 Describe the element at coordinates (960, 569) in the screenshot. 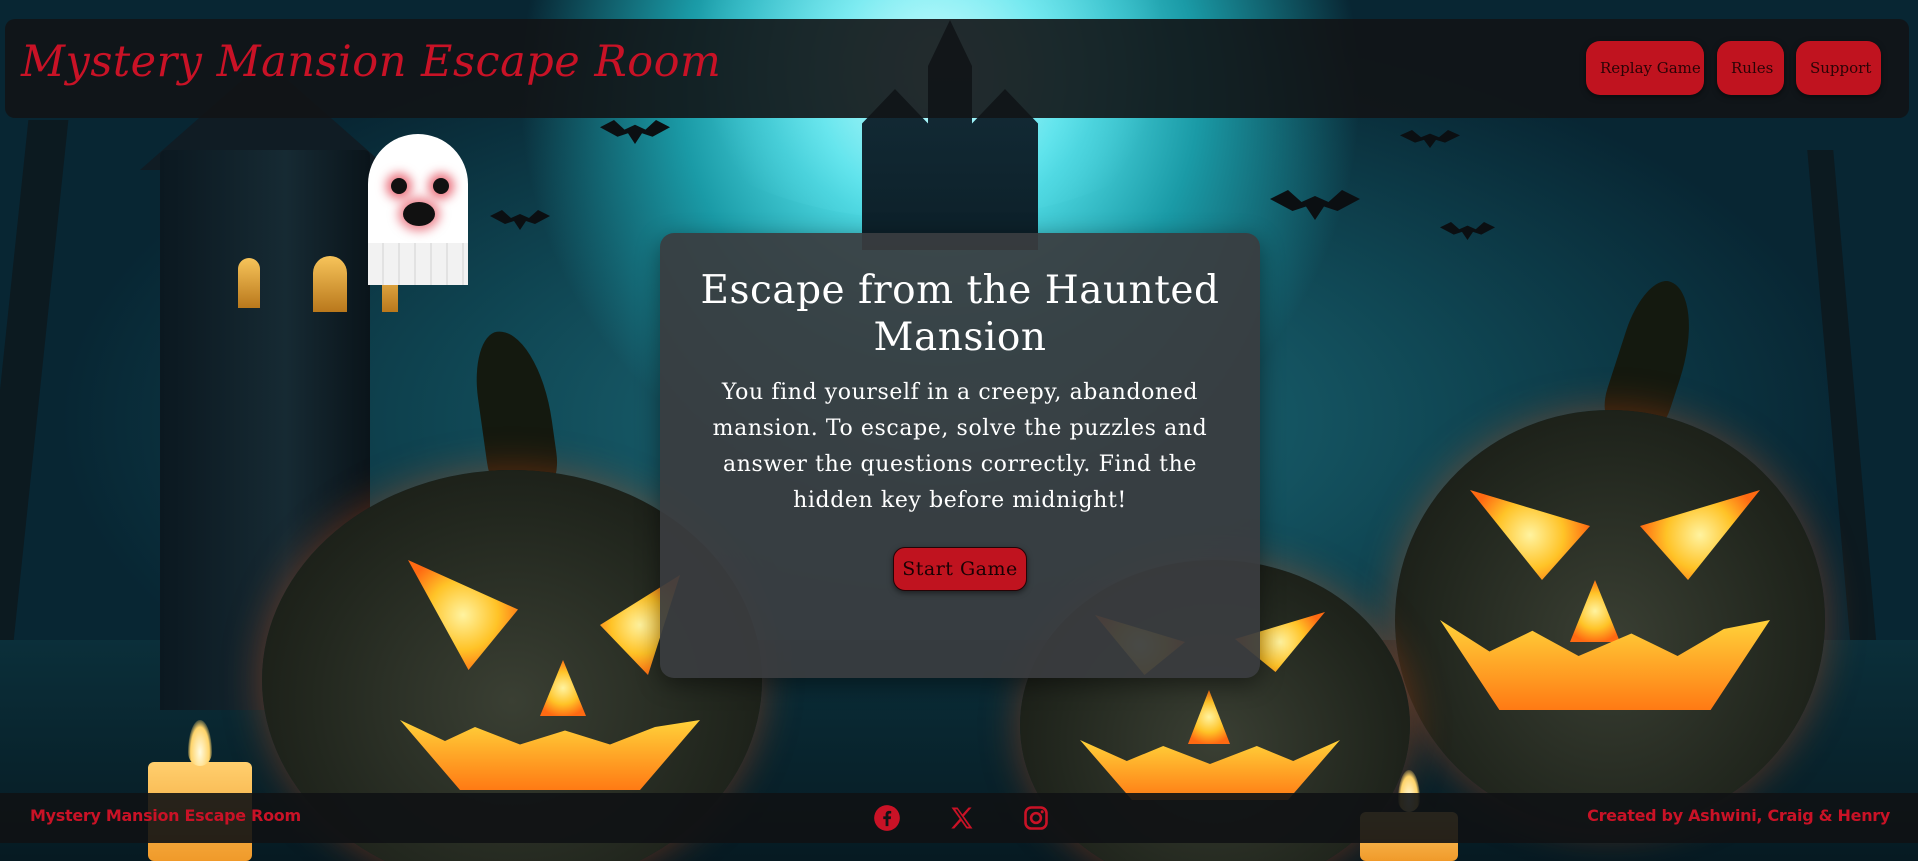

I see `start-game-button: Start Game` at that location.